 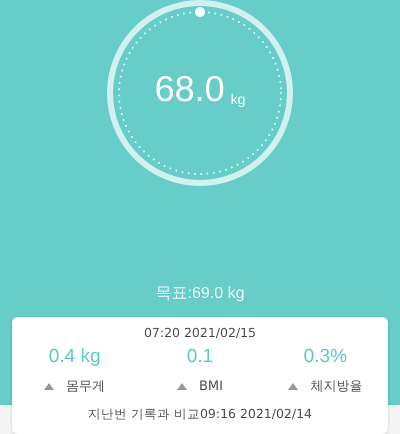 I want to click on metric-value: 0.4 kg, so click(x=74, y=357).